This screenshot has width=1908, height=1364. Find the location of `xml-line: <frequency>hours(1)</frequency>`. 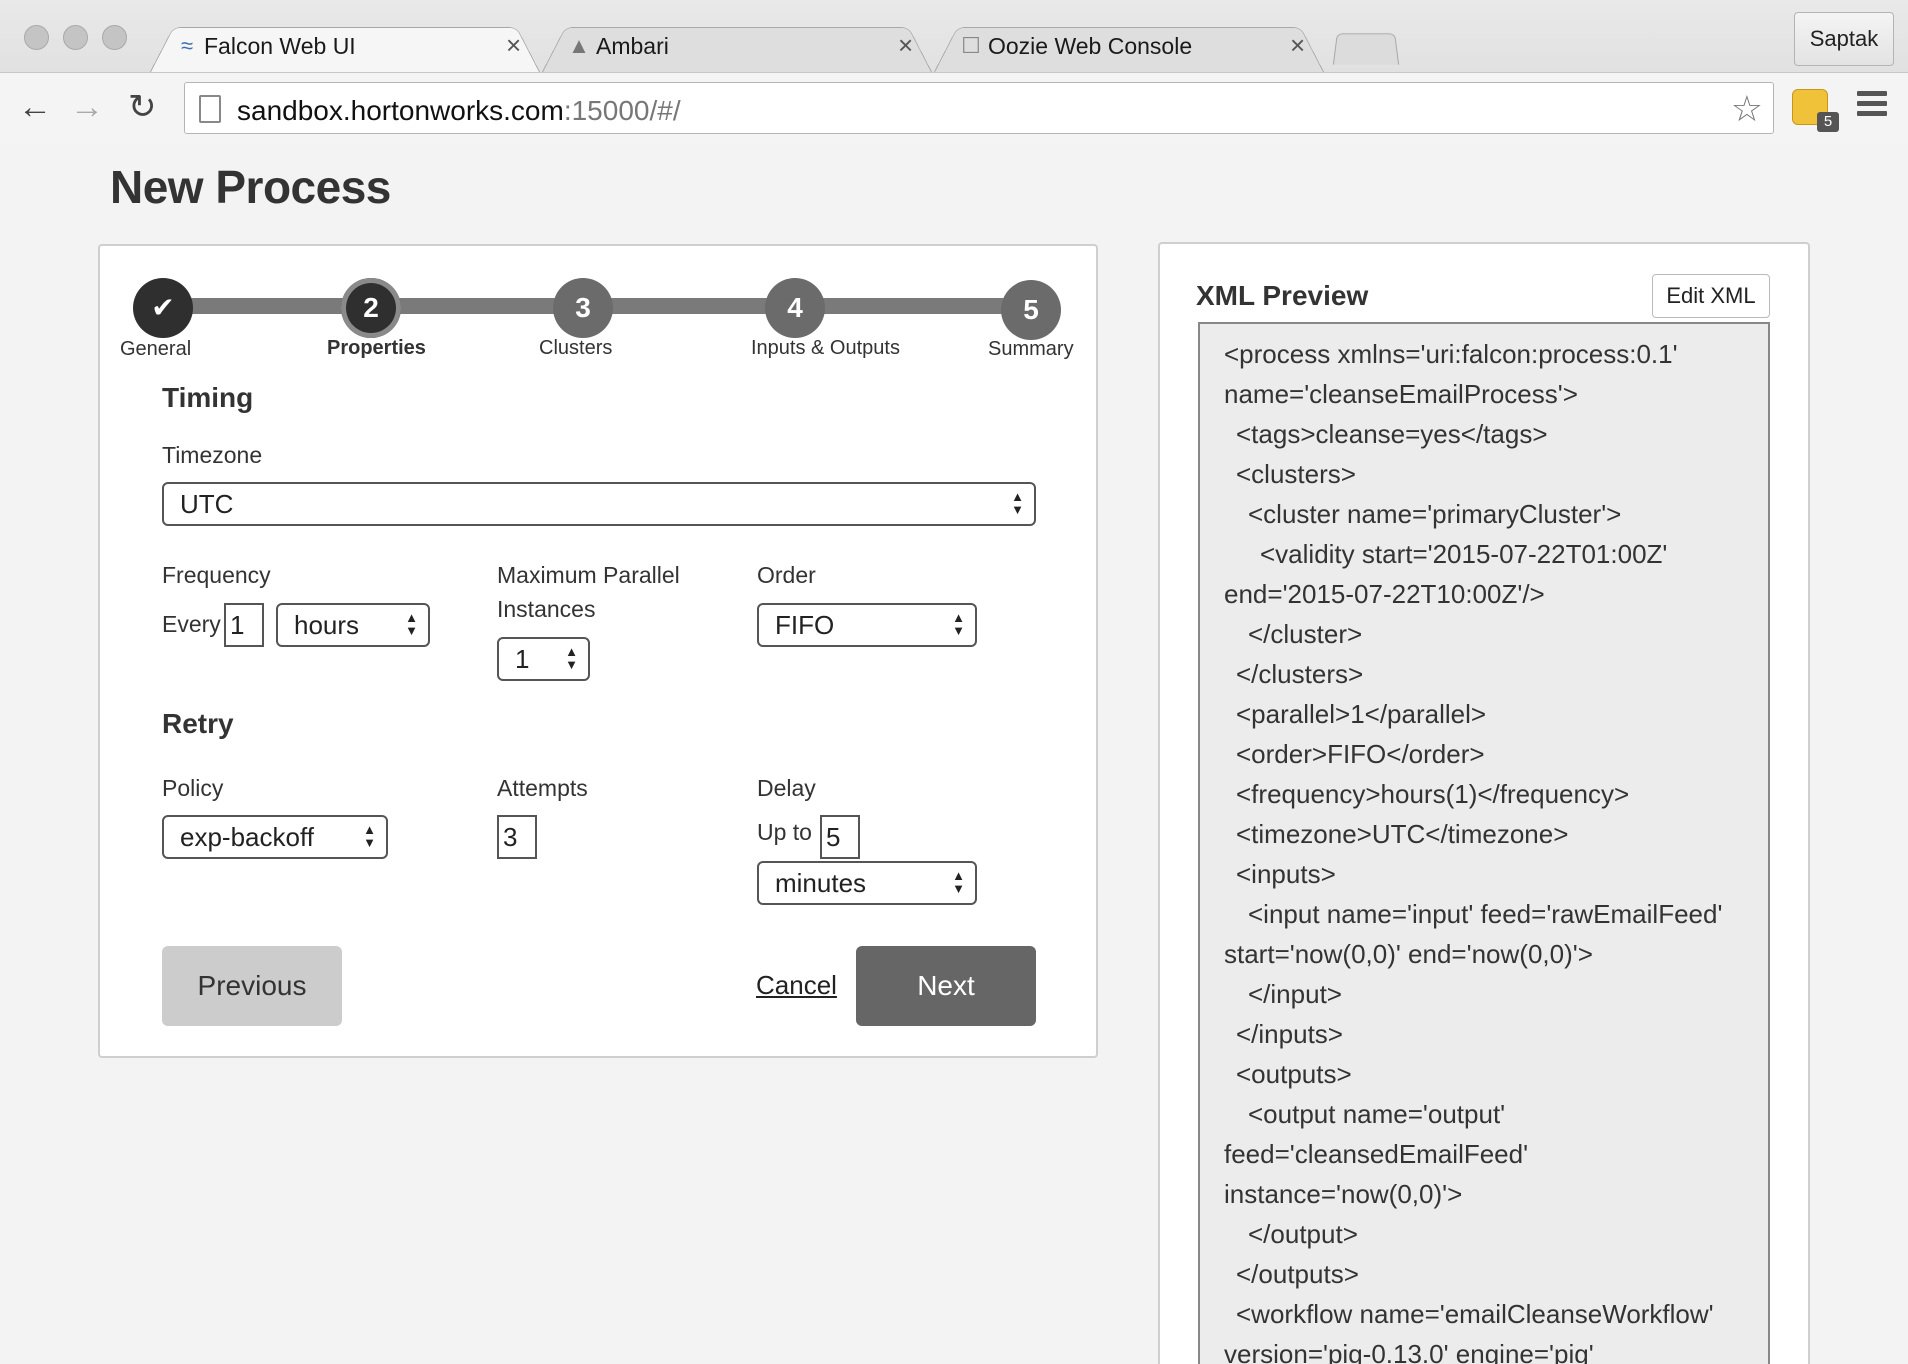

xml-line: <frequency>hours(1)</frequency> is located at coordinates (1433, 794).